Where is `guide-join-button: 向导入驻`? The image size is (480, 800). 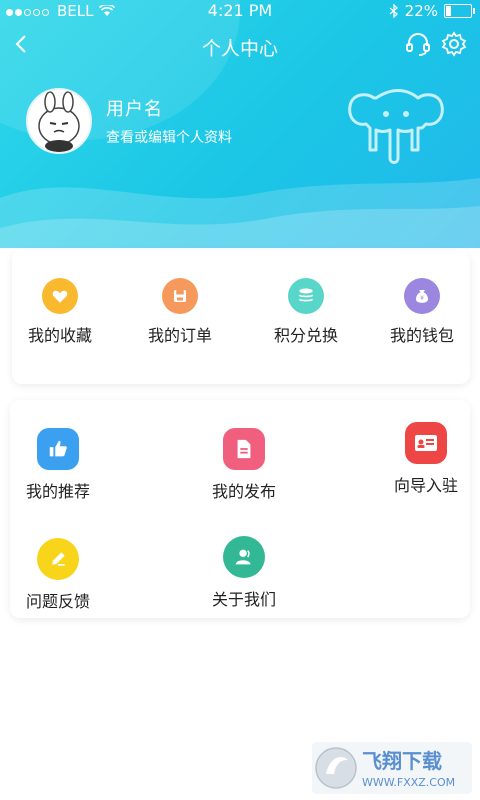
guide-join-button: 向导入驻 is located at coordinates (426, 459).